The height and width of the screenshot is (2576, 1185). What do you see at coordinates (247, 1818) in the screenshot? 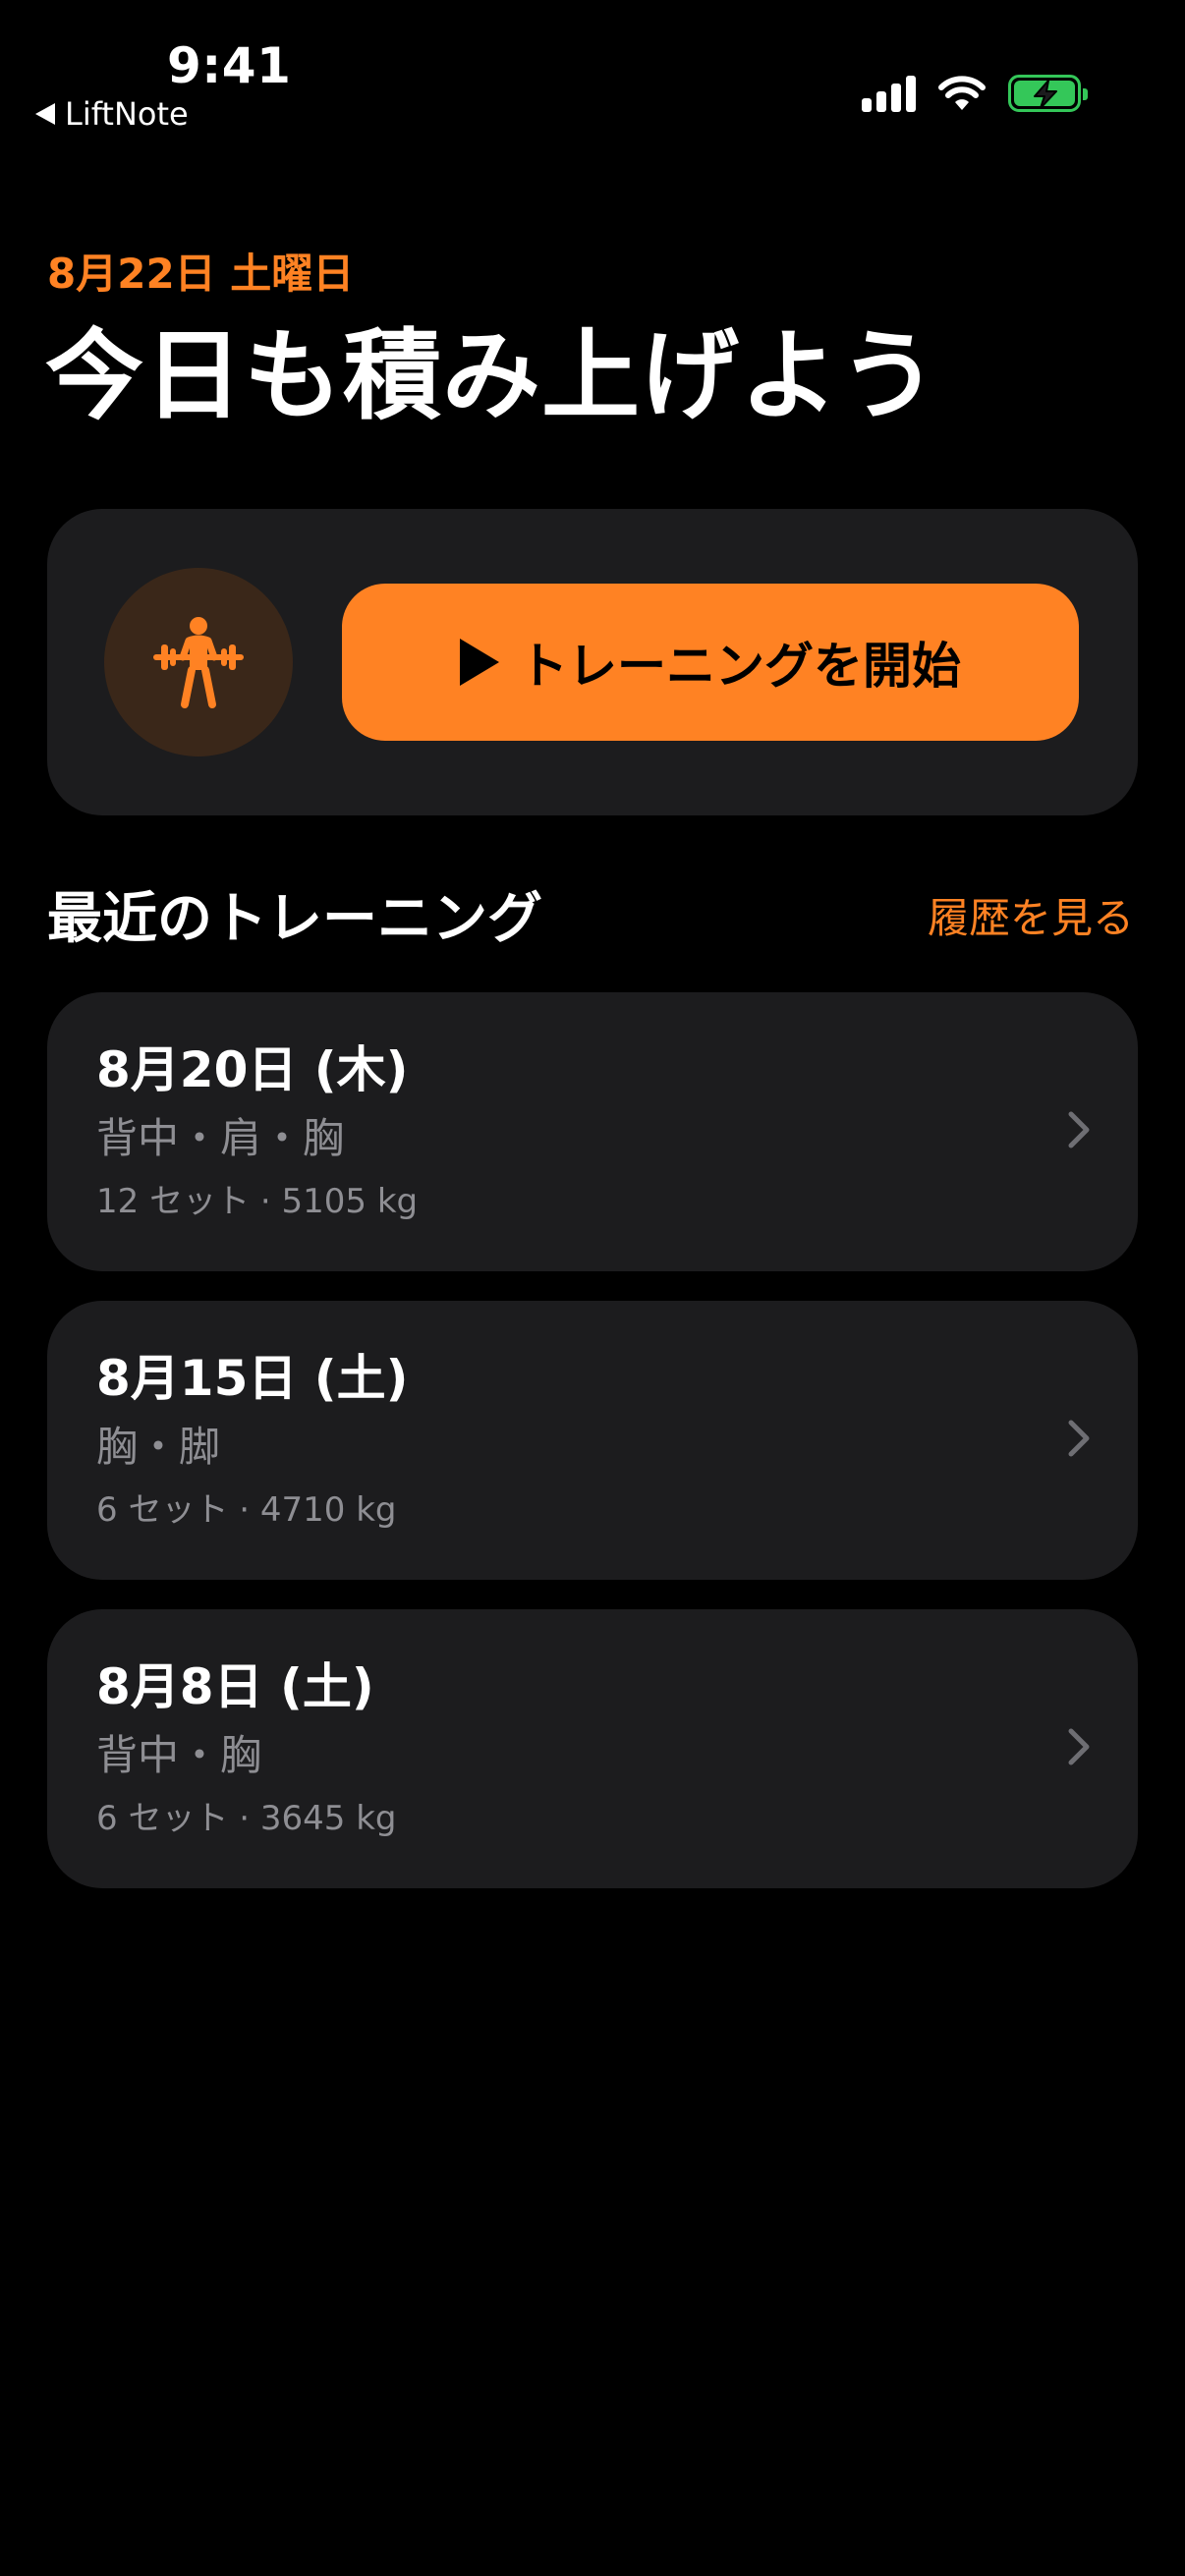
I see `session-stats: 6 セット · 3645 kg` at bounding box center [247, 1818].